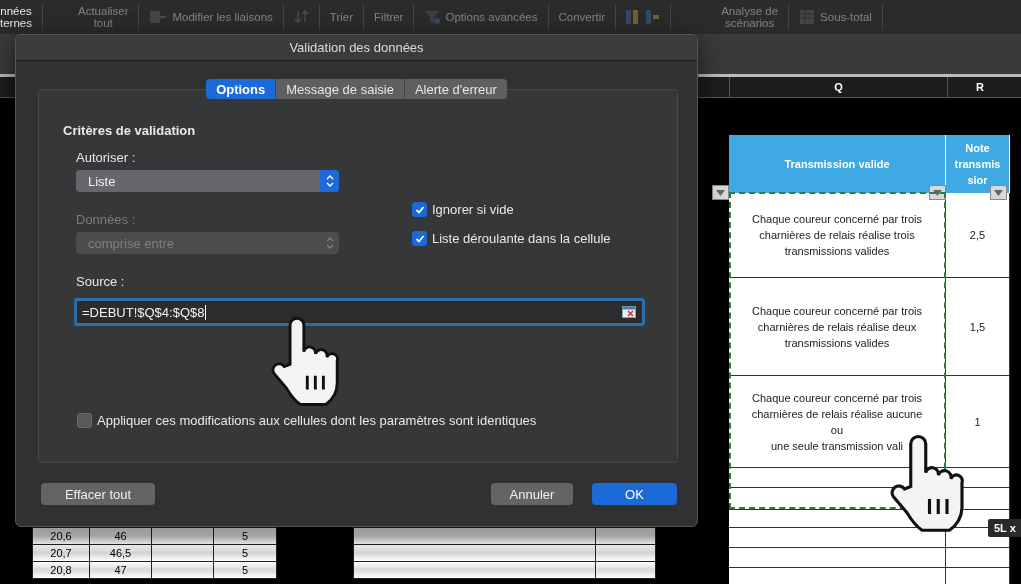 This screenshot has height=584, width=1021. I want to click on dropdown: Liste, so click(207, 181).